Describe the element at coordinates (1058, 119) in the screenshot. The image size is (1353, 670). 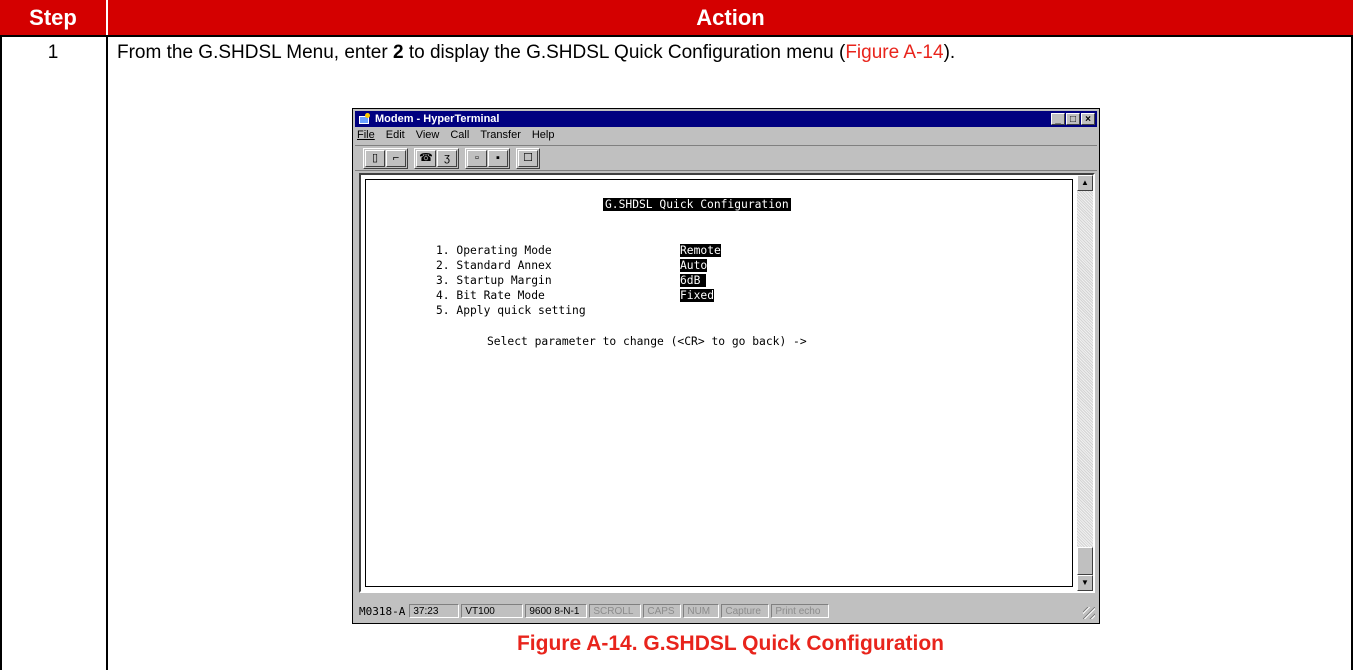
I see `minimize-icon: _` at that location.